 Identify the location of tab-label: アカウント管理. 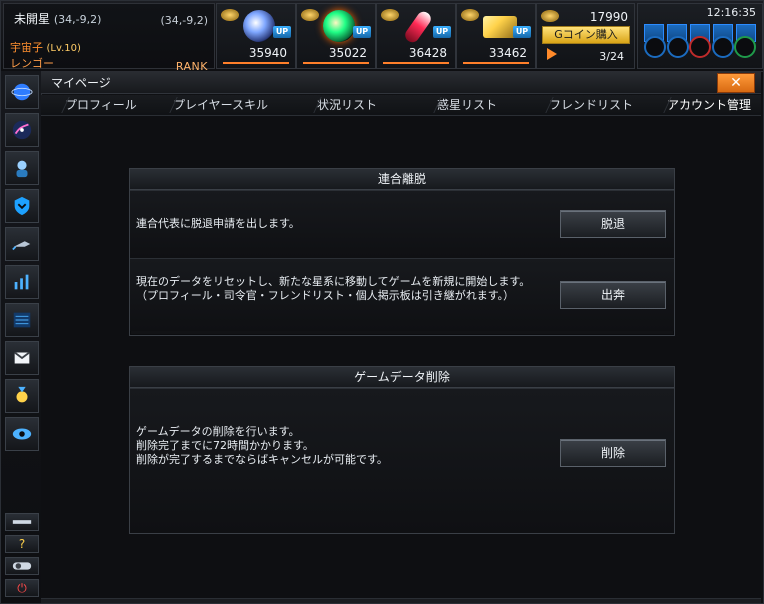
(709, 105).